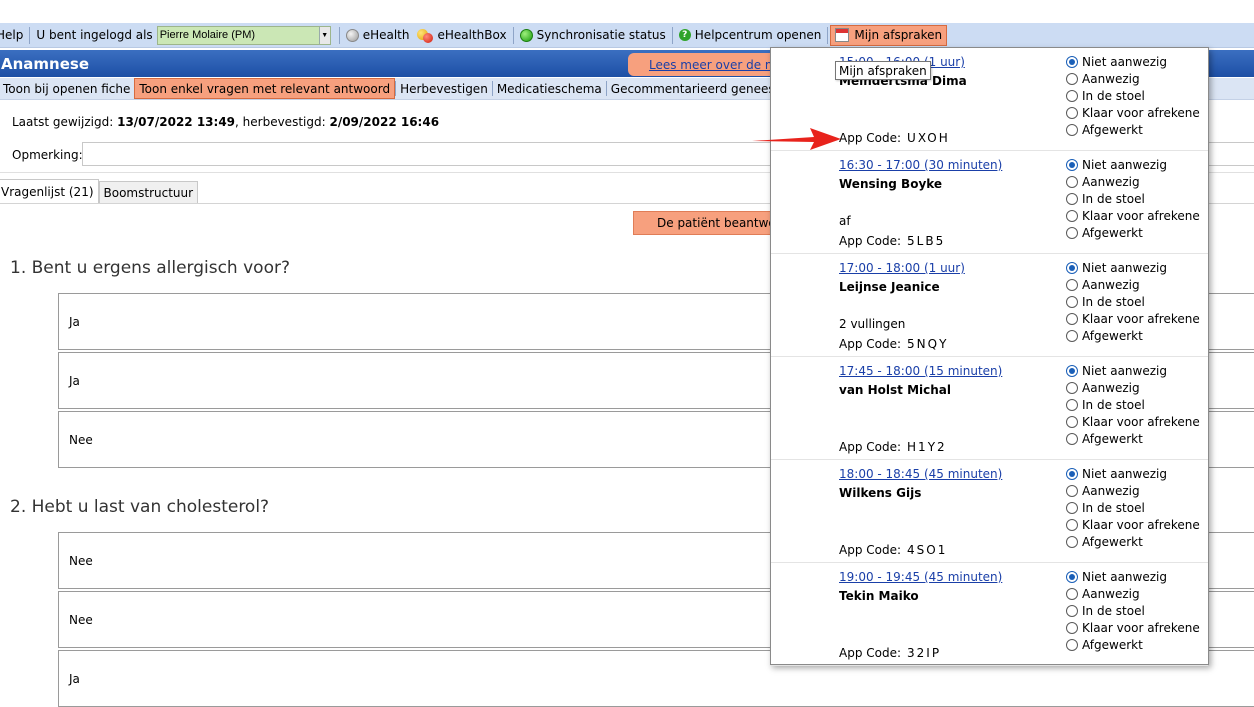 The height and width of the screenshot is (707, 1254). What do you see at coordinates (176, 122) in the screenshot?
I see `changed-value: 13/07/2022 13:49` at bounding box center [176, 122].